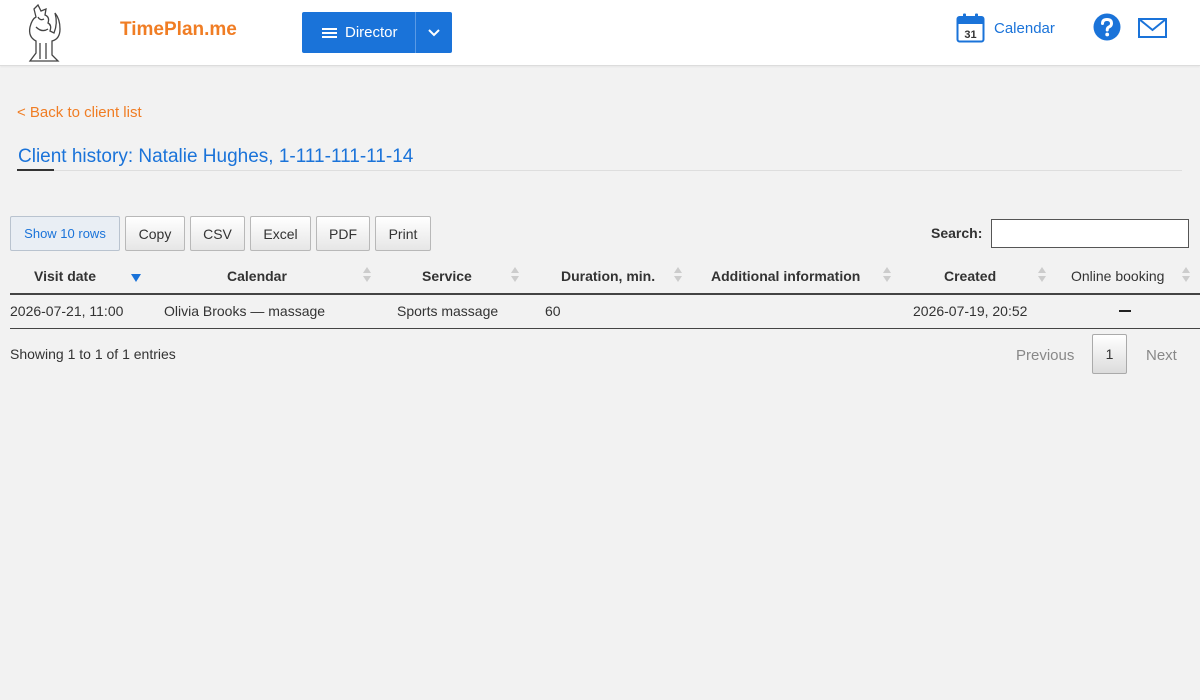  Describe the element at coordinates (1107, 27) in the screenshot. I see `help-icon` at that location.